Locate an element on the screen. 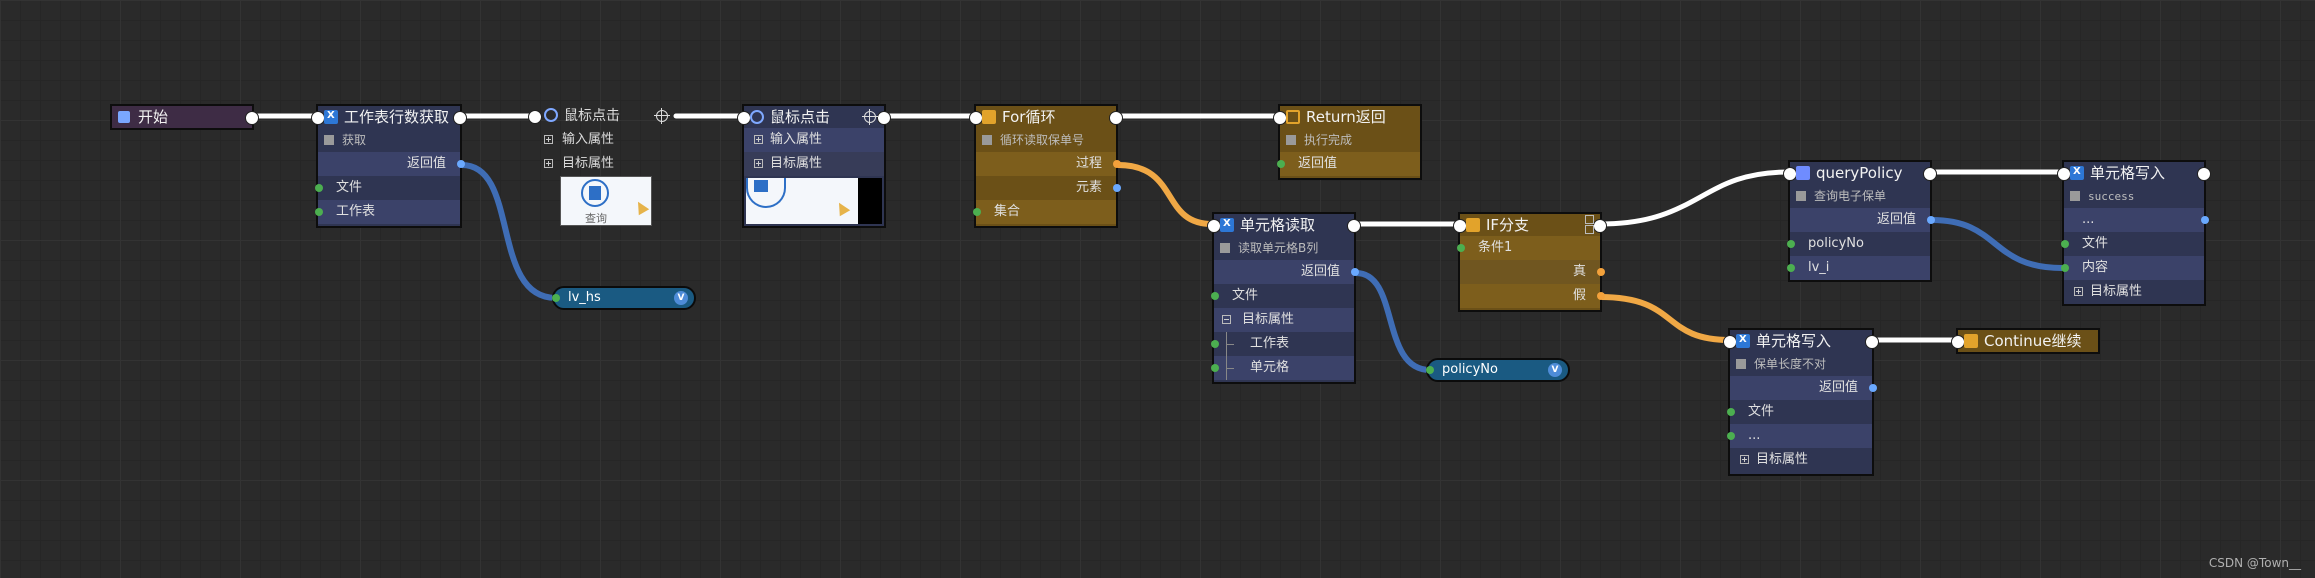  node-mouse-click-1: 鼠标点击 输入属性 目标属性 查询 is located at coordinates (601, 168).